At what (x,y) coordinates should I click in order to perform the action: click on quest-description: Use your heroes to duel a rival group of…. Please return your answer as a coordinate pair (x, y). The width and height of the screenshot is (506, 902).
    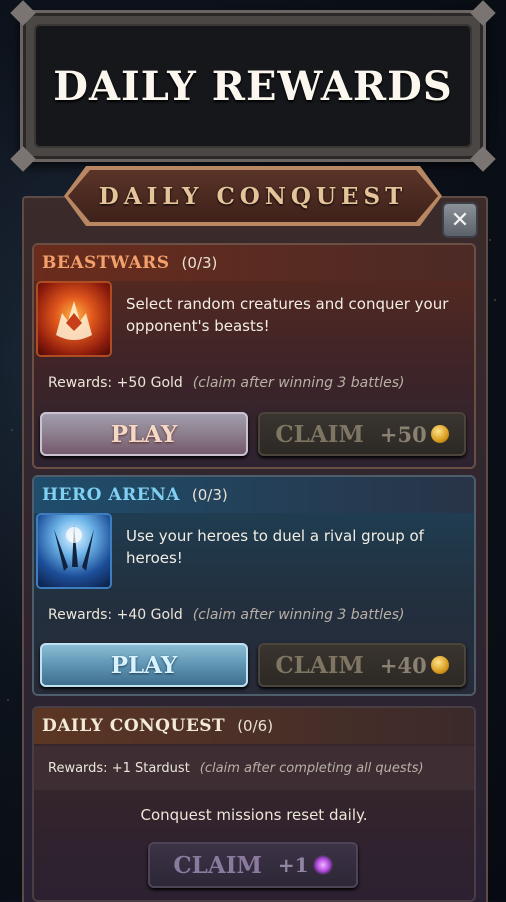
    Looking at the image, I should click on (275, 547).